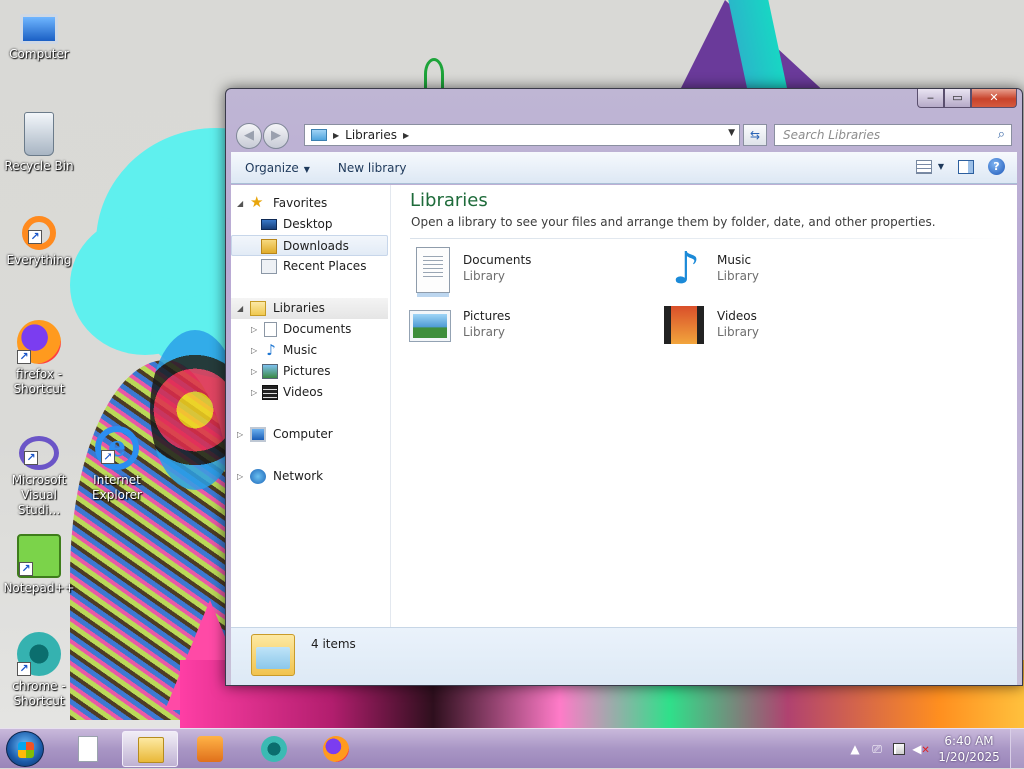 The height and width of the screenshot is (769, 1024). Describe the element at coordinates (309, 245) in the screenshot. I see `nav-item-downloads: Downloads` at that location.